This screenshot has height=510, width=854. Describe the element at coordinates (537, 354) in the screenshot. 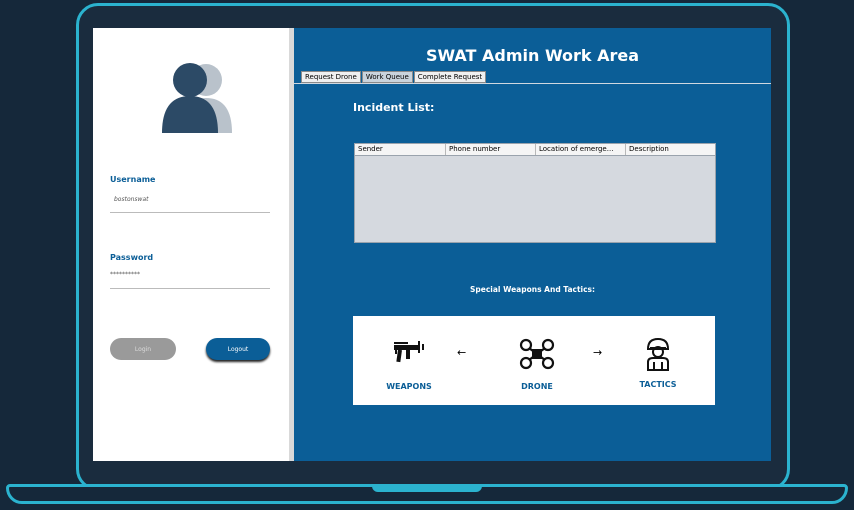

I see `drone-icon` at that location.